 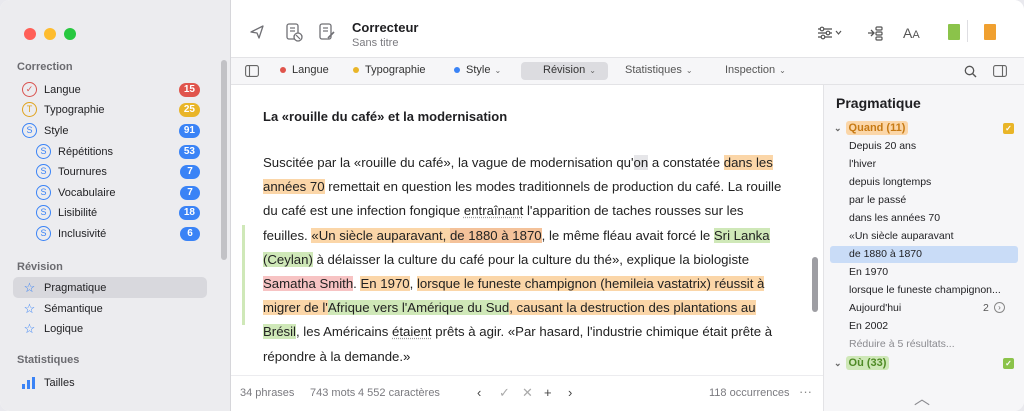 What do you see at coordinates (457, 70) in the screenshot?
I see `blue-dot-icon` at bounding box center [457, 70].